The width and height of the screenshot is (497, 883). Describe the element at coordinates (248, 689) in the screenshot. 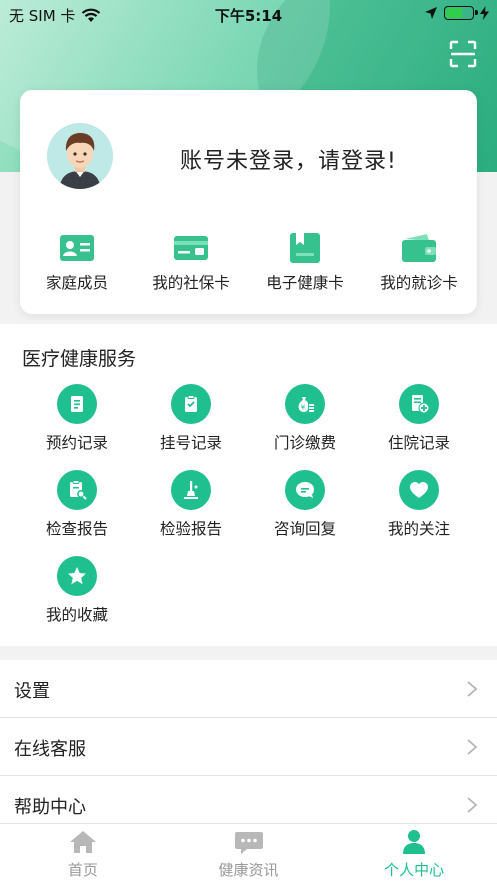

I see `menu-item-settings: 设置` at that location.